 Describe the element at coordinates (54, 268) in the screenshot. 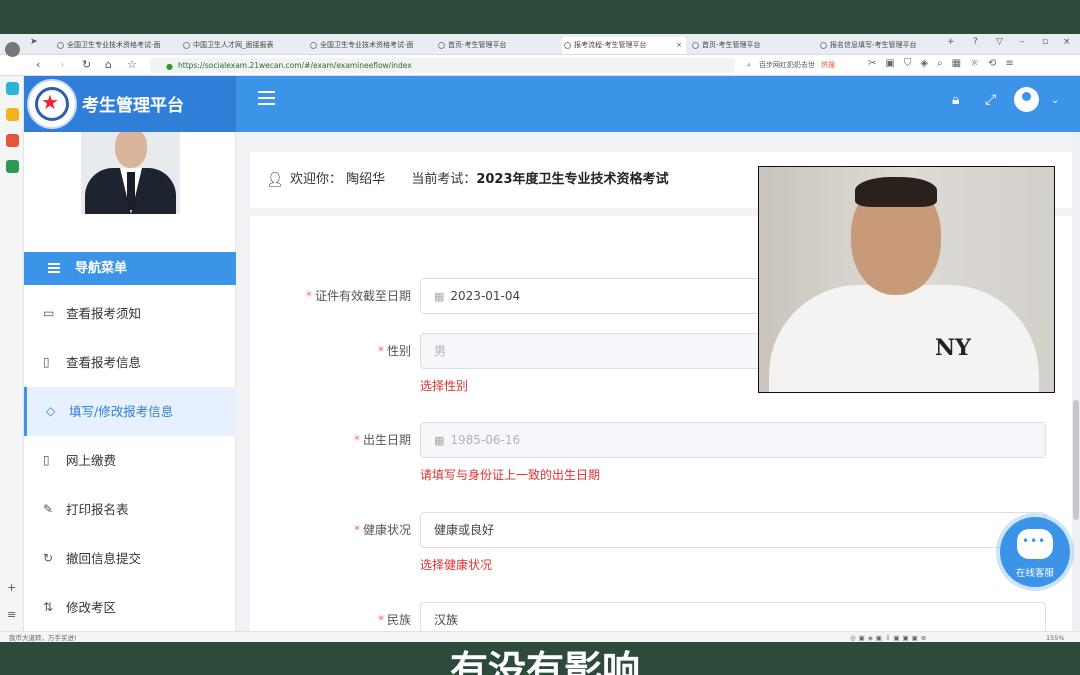

I see `menu-icon` at that location.